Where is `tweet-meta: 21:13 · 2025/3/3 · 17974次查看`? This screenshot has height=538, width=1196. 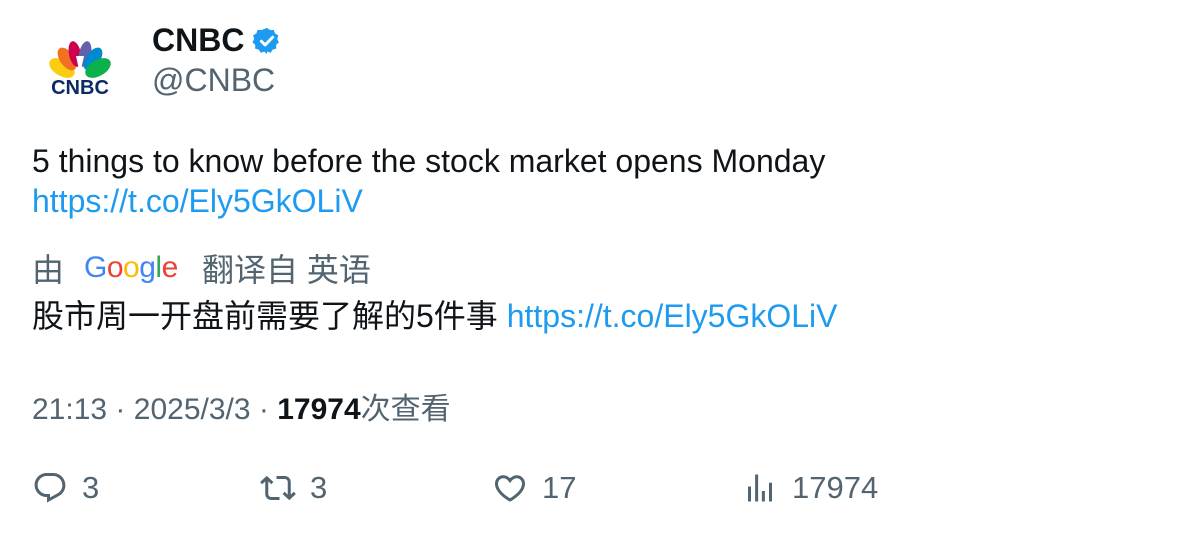
tweet-meta: 21:13 · 2025/3/3 · 17974次查看 is located at coordinates (241, 406).